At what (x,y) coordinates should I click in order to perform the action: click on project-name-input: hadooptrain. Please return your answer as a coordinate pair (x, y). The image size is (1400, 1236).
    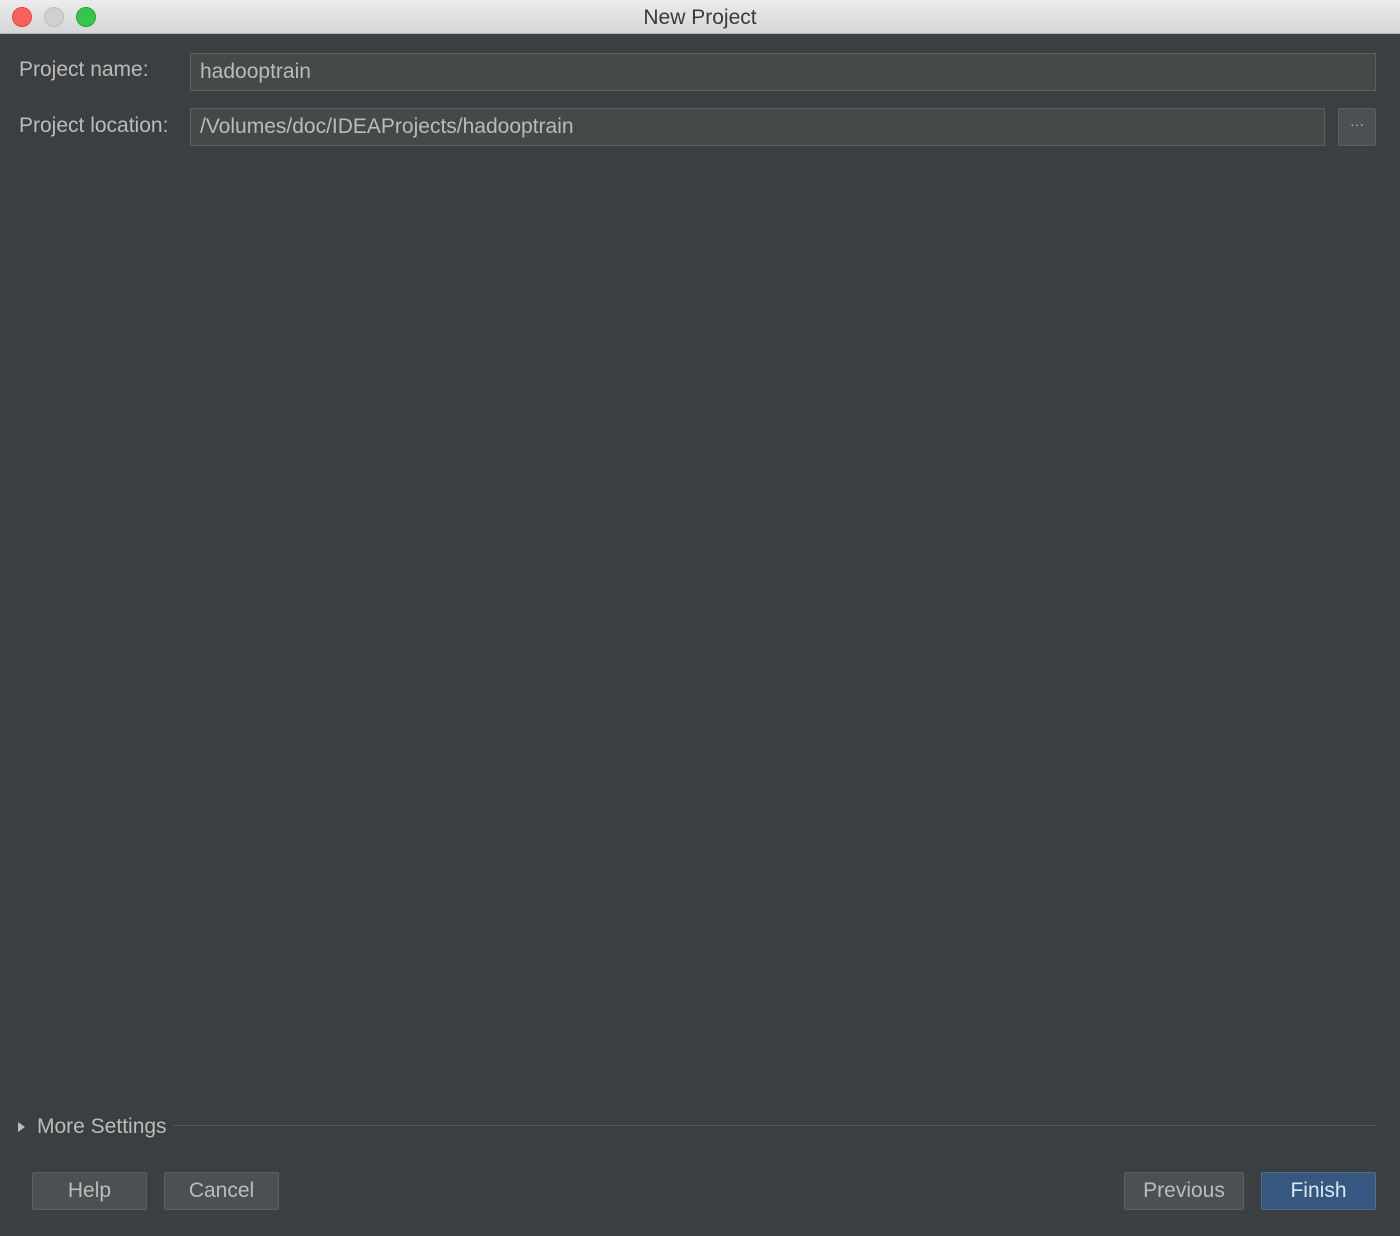
    Looking at the image, I should click on (783, 72).